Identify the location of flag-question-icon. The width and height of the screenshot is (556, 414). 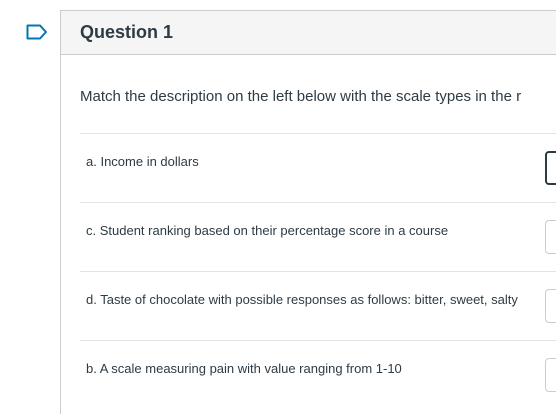
(37, 32).